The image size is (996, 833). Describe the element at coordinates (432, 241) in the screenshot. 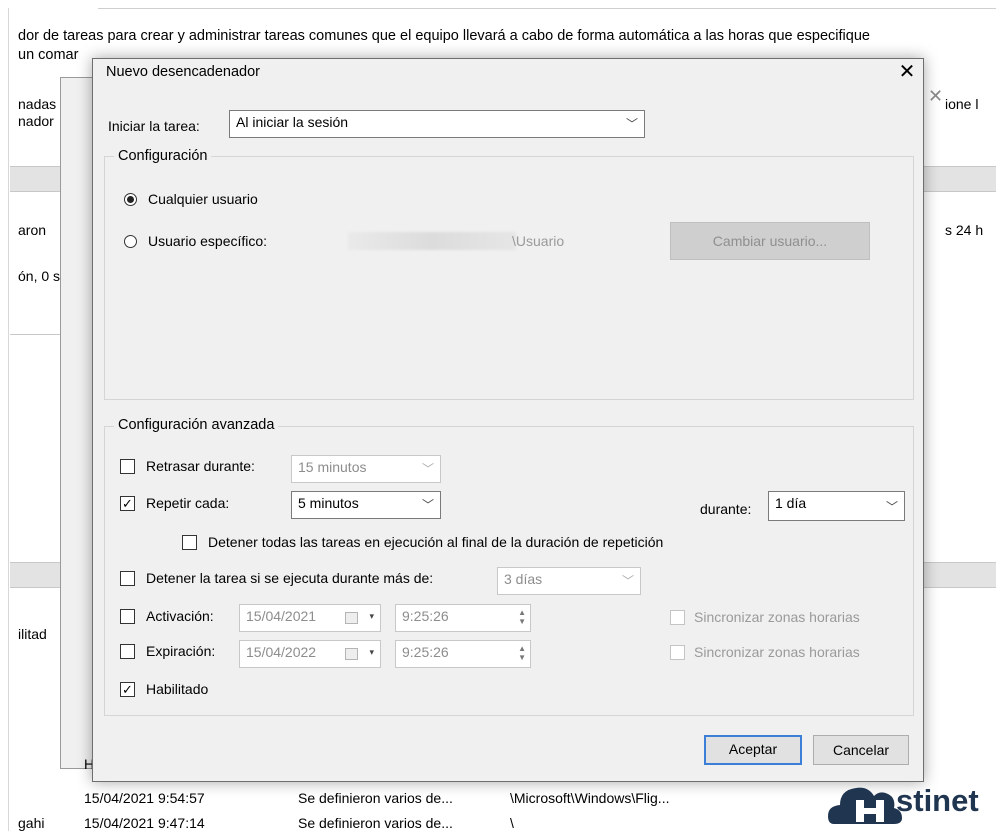

I see `blurred-username` at that location.